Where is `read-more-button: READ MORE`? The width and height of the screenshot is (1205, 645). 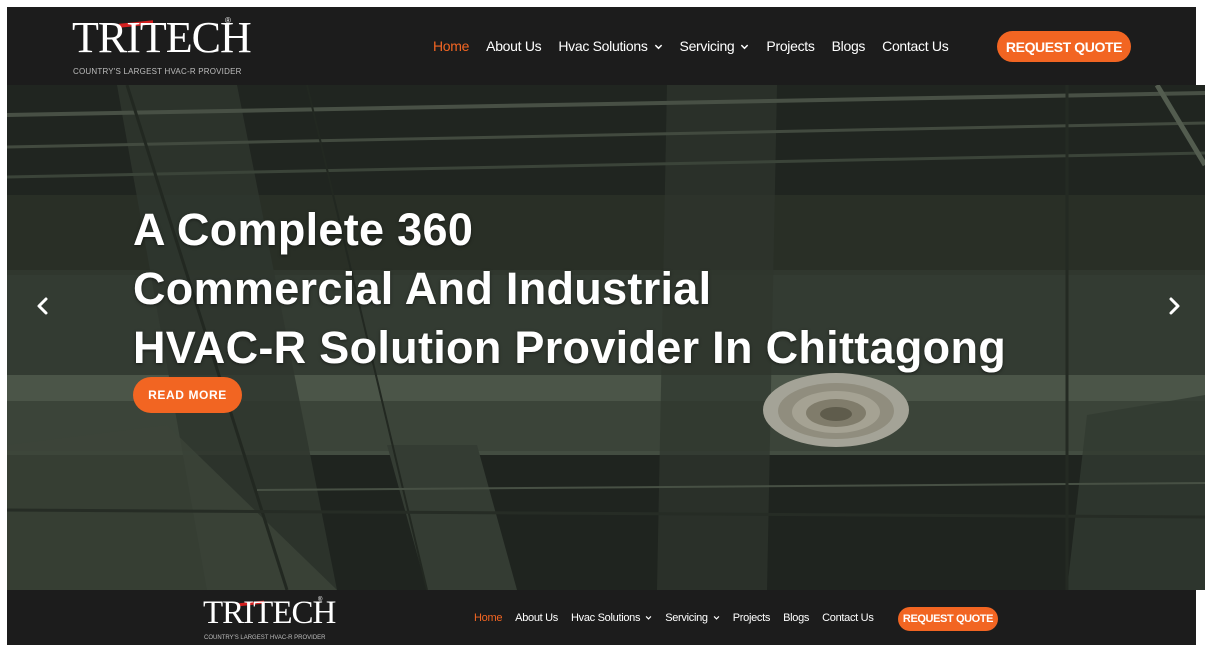
read-more-button: READ MORE is located at coordinates (187, 395).